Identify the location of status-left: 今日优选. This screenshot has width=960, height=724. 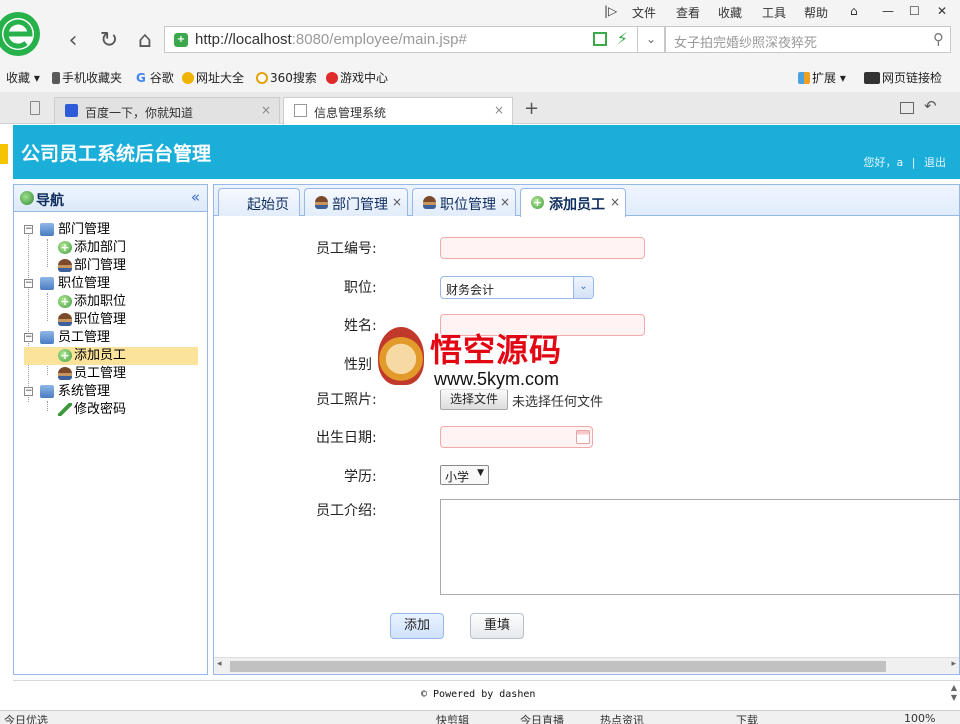
(26, 718).